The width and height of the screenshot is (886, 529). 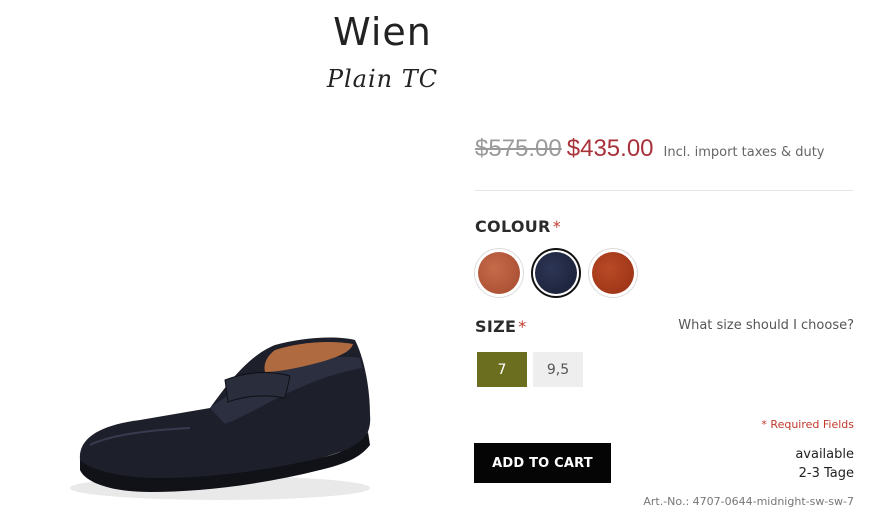 I want to click on colour-swatch-midnight, so click(x=556, y=273).